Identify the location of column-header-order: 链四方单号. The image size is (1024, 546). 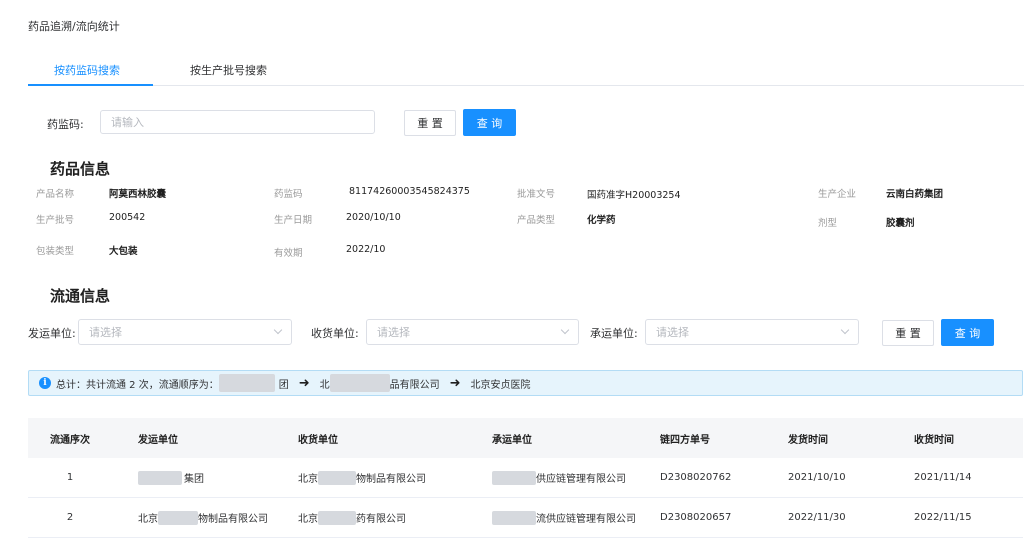
(685, 440).